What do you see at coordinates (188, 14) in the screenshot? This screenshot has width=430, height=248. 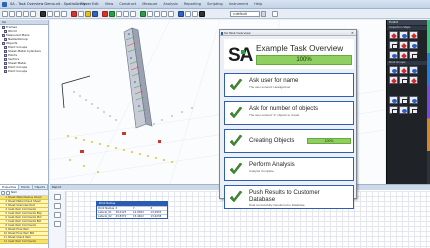 I see `options-button` at bounding box center [188, 14].